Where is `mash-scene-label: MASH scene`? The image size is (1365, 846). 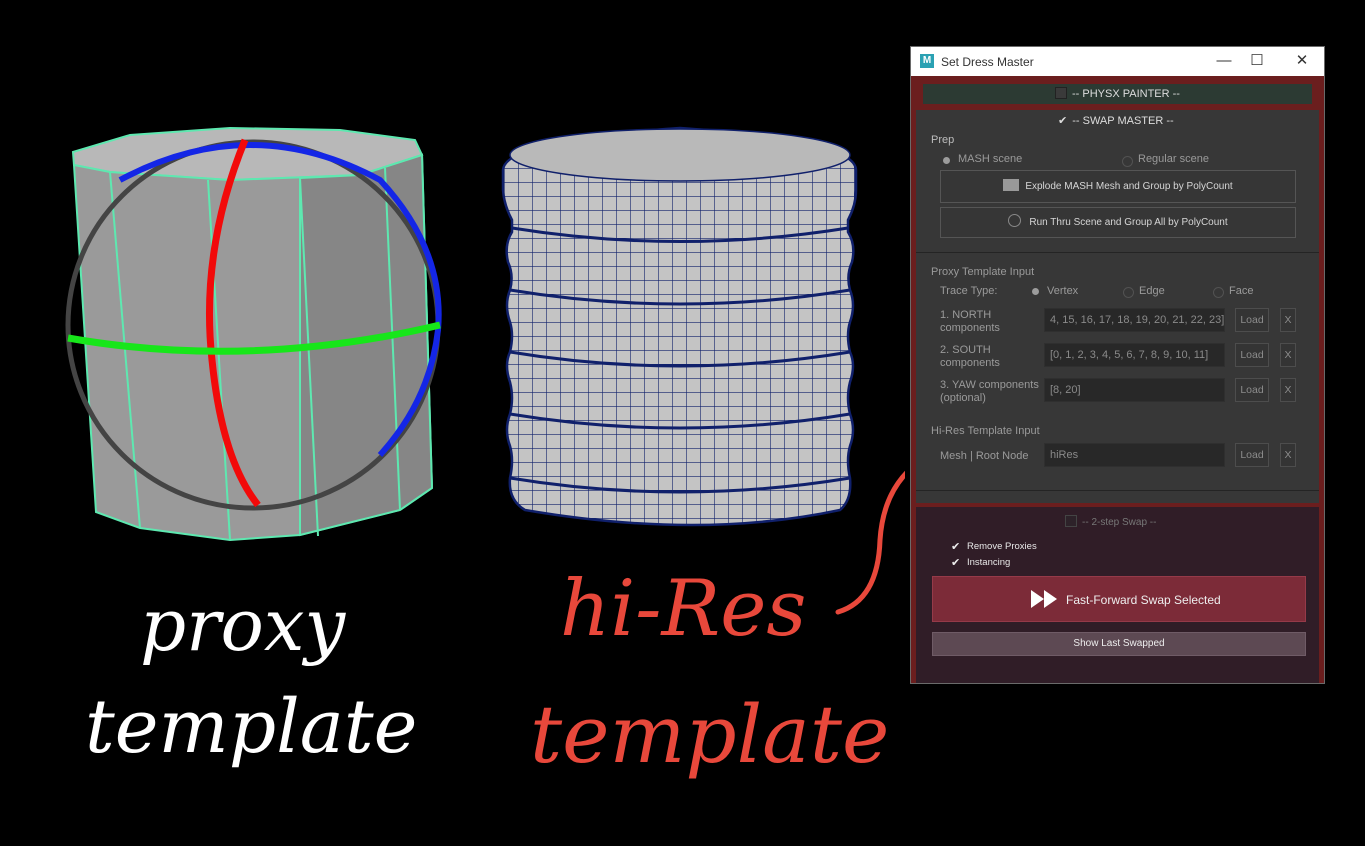
mash-scene-label: MASH scene is located at coordinates (990, 159).